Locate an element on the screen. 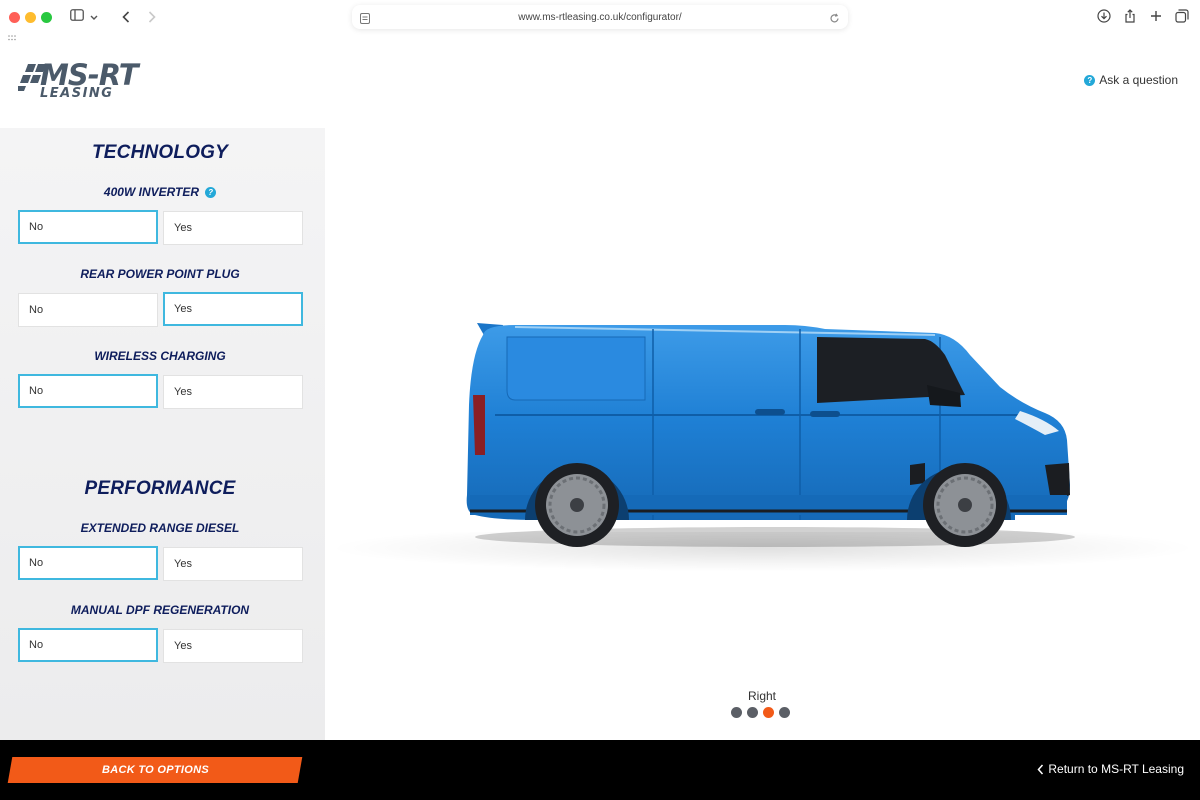 The height and width of the screenshot is (800, 1200). technology-heading: TECHNOLOGY is located at coordinates (160, 152).